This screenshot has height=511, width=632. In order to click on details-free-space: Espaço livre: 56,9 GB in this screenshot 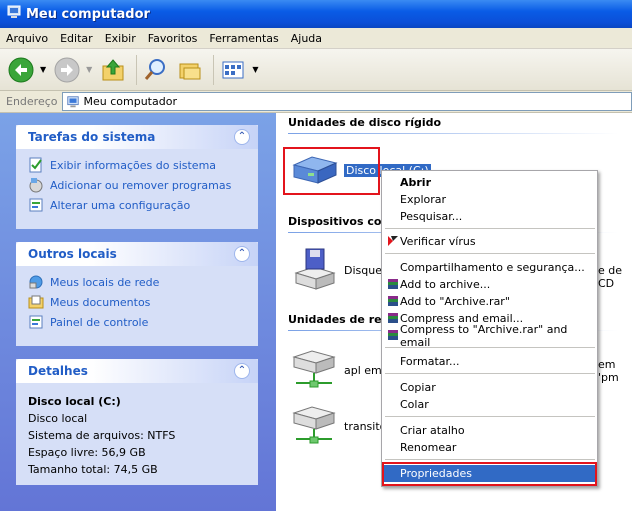, I will do `click(87, 452)`.